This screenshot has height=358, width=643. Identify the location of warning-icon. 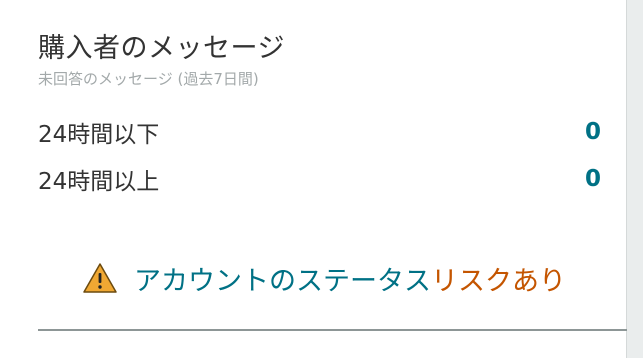
(100, 278).